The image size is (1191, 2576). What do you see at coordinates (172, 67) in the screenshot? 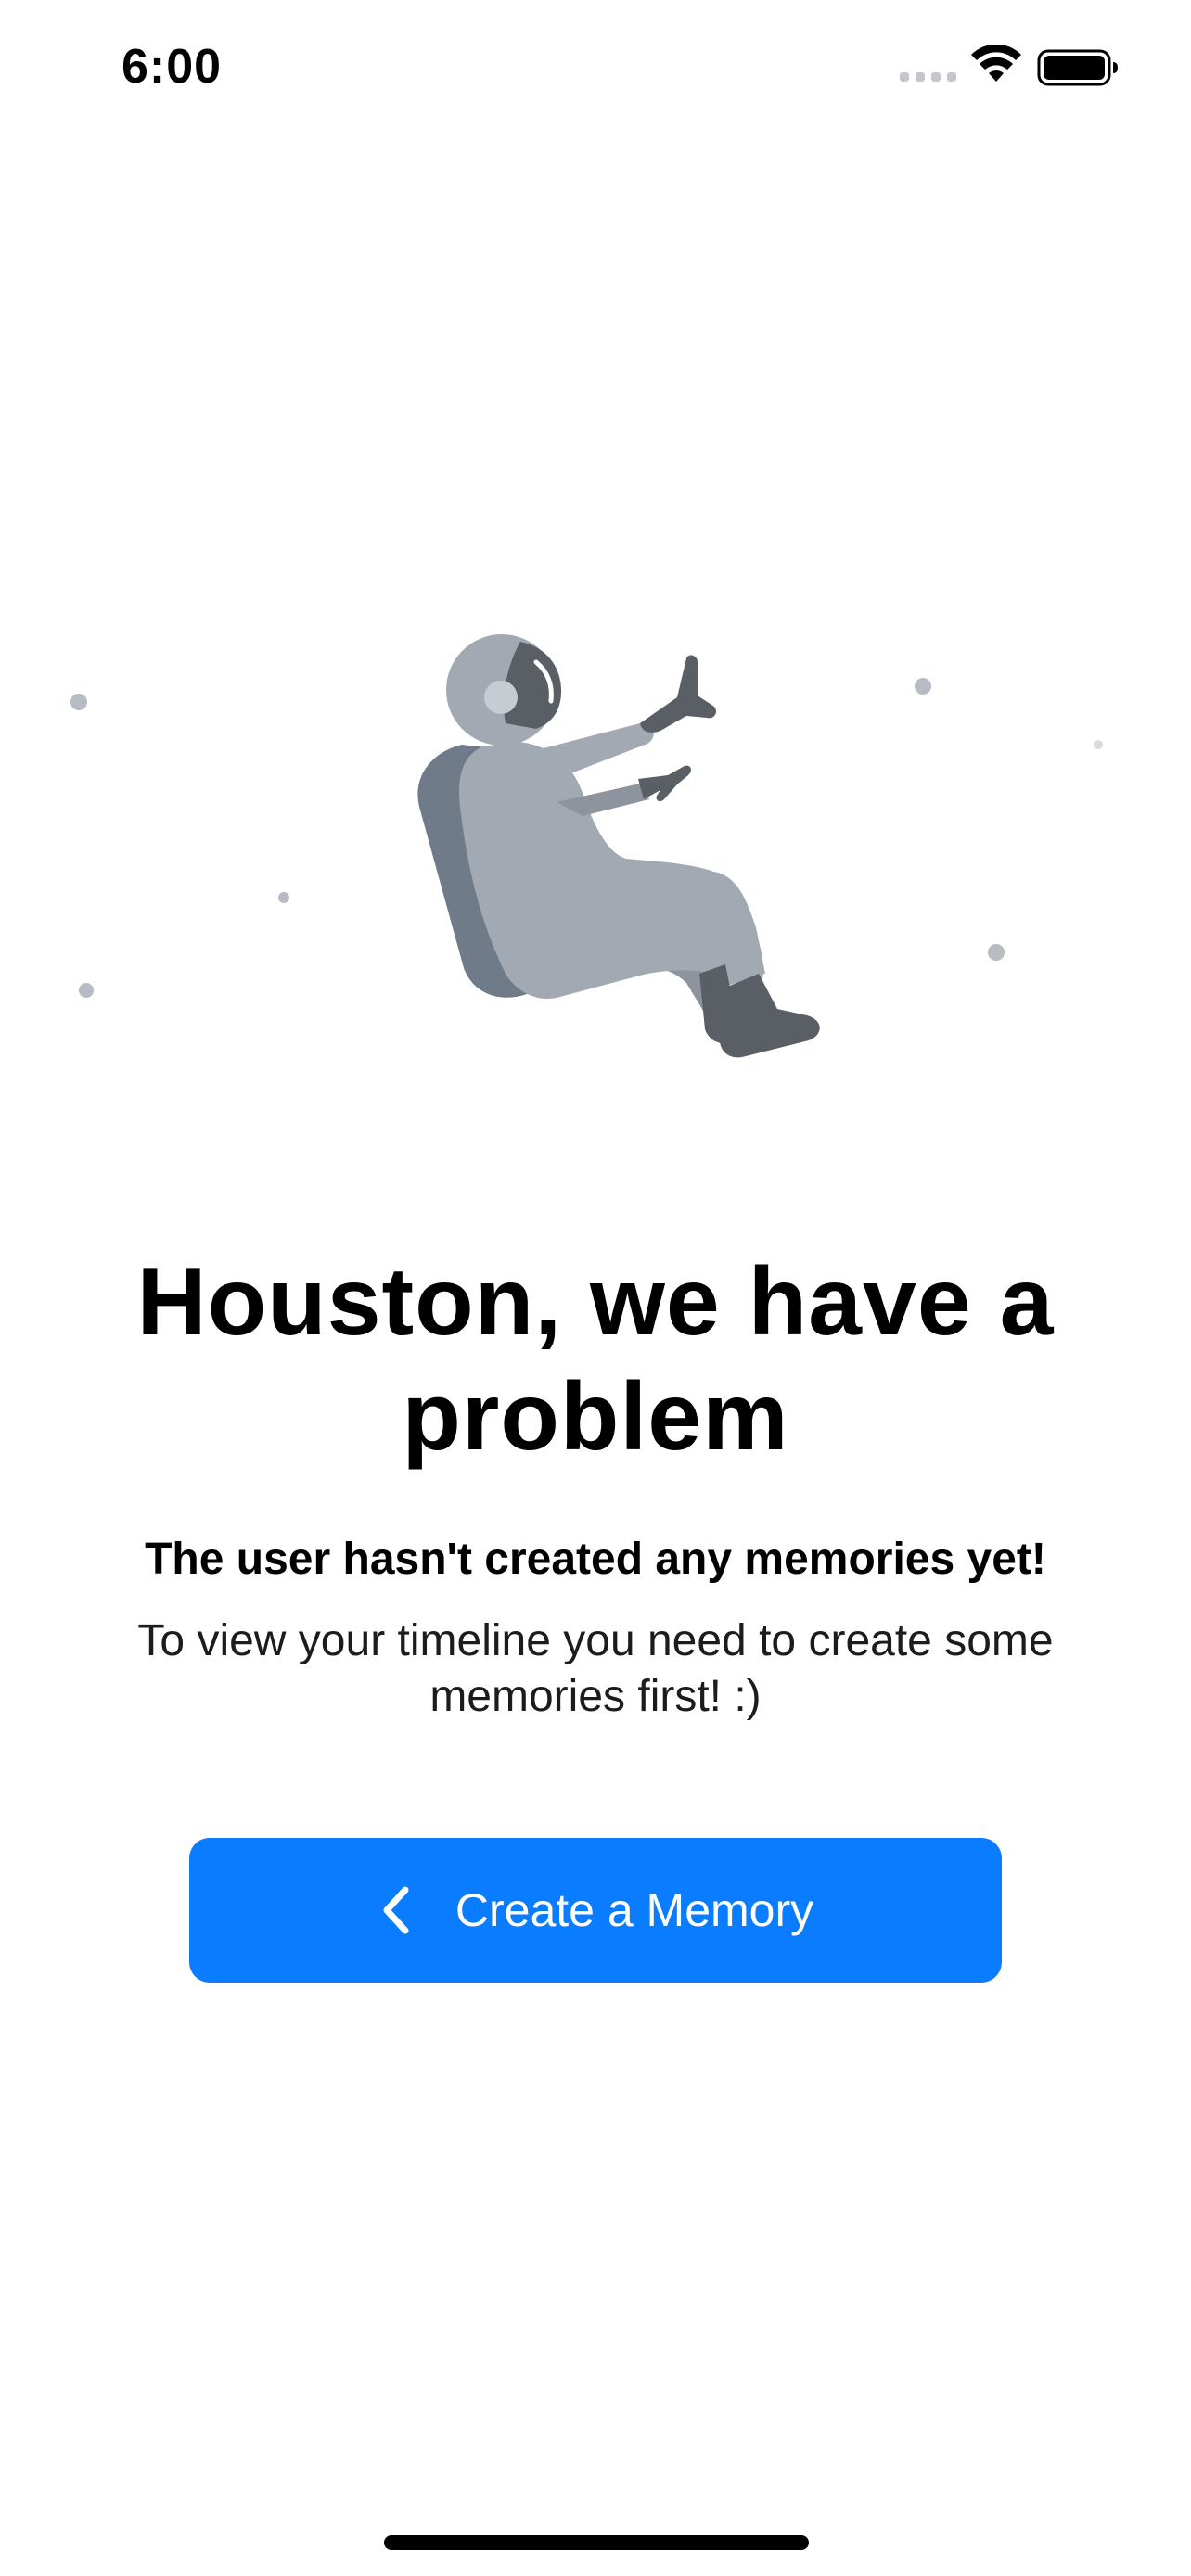
I see `status-time: 6:00` at bounding box center [172, 67].